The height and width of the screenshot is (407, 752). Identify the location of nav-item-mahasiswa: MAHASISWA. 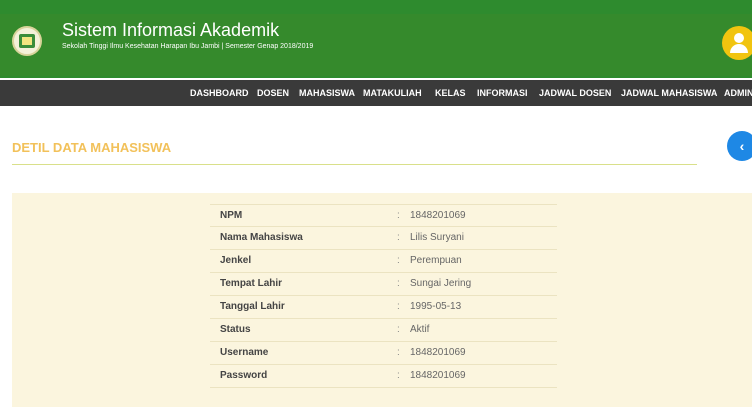
(327, 93).